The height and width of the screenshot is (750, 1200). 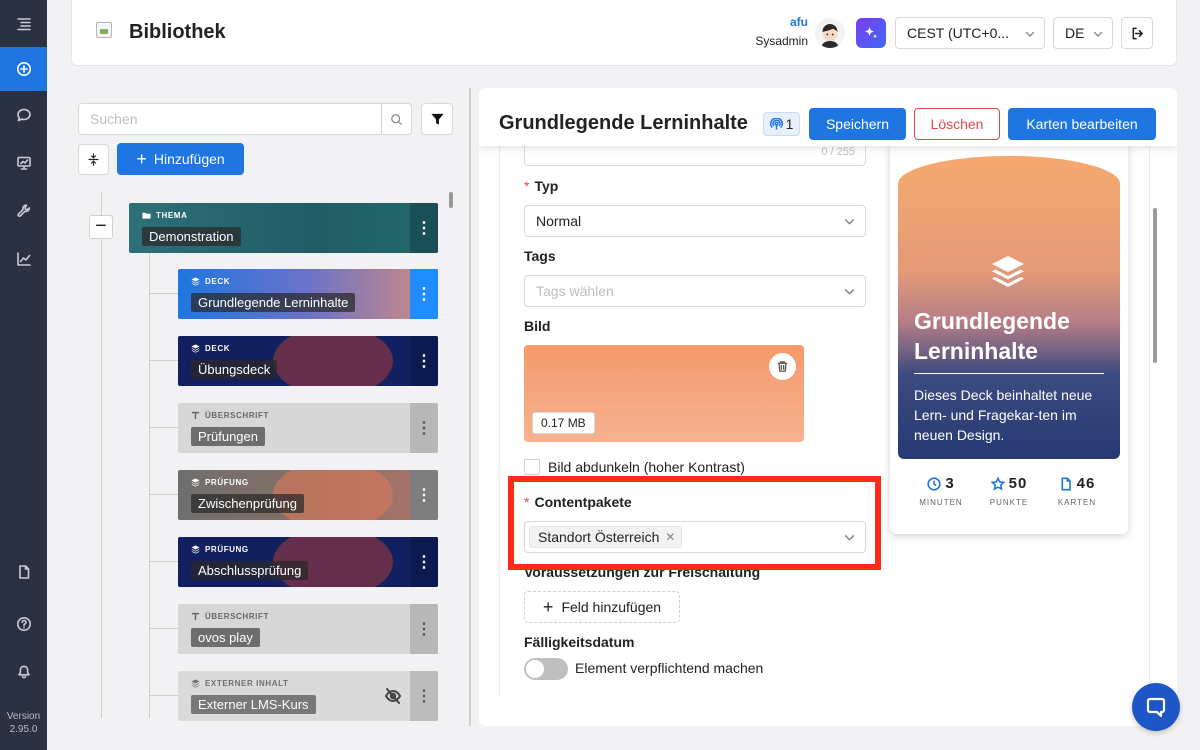 What do you see at coordinates (1086, 483) in the screenshot?
I see `stat-value: 46` at bounding box center [1086, 483].